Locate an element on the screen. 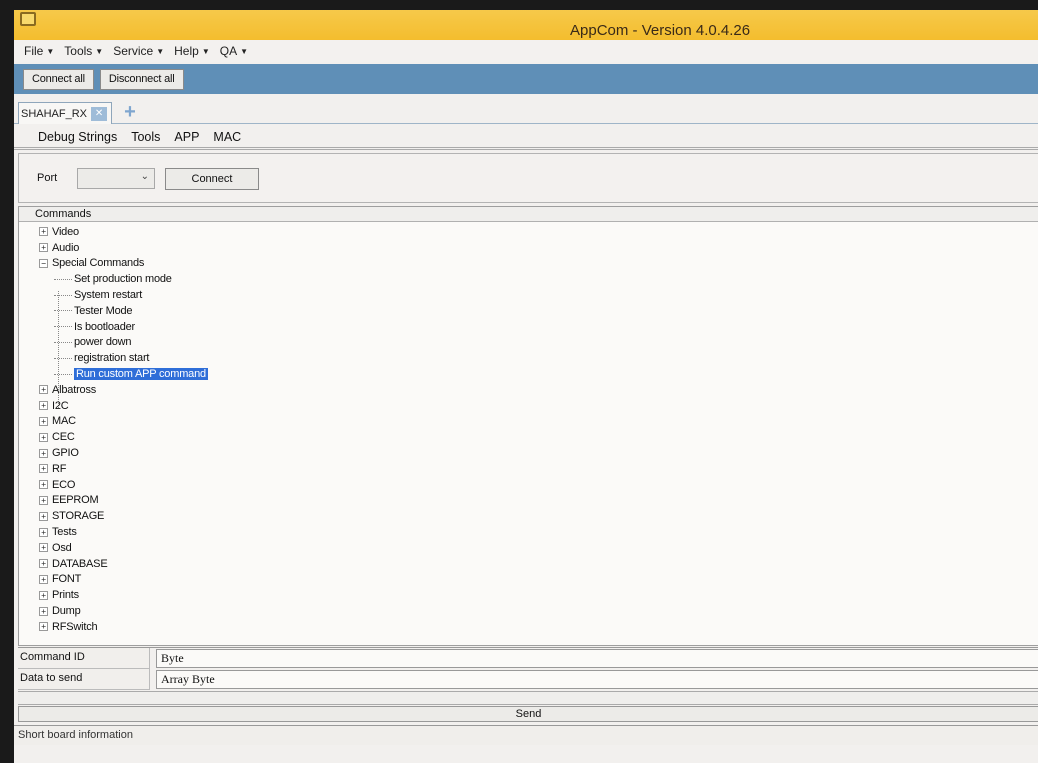  tree-node-i2c: + I2C is located at coordinates (528, 406).